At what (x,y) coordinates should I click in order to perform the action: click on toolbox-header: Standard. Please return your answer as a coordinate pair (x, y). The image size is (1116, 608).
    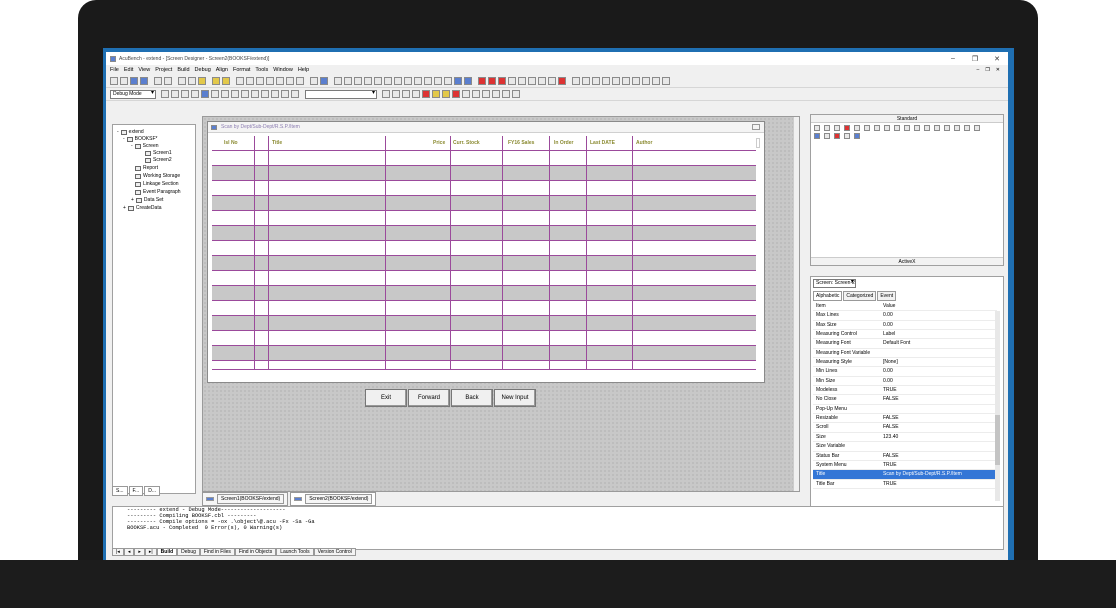
    Looking at the image, I should click on (907, 119).